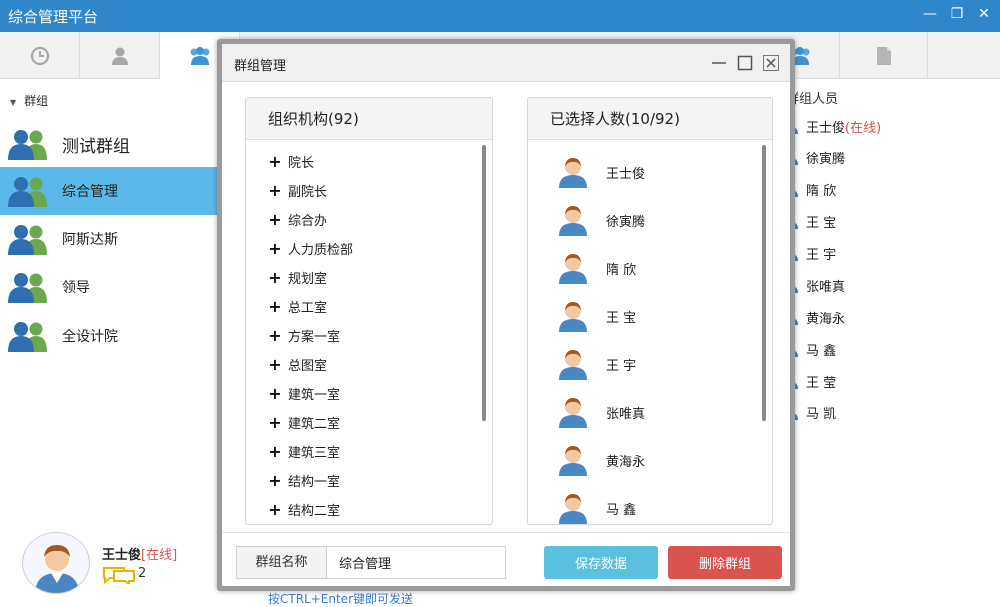 Image resolution: width=1000 pixels, height=607 pixels. Describe the element at coordinates (596, 268) in the screenshot. I see `selected-item: 隋 欣` at that location.